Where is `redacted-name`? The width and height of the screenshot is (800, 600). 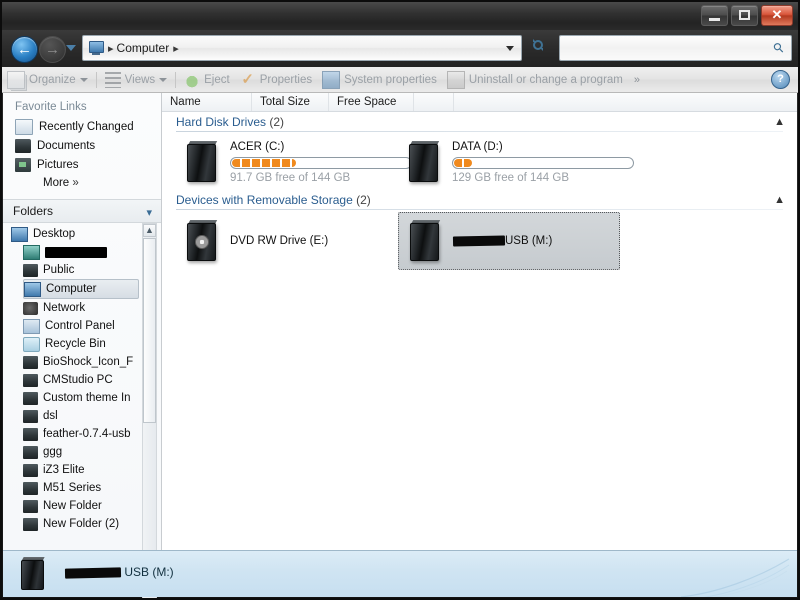
redacted-name is located at coordinates (76, 252).